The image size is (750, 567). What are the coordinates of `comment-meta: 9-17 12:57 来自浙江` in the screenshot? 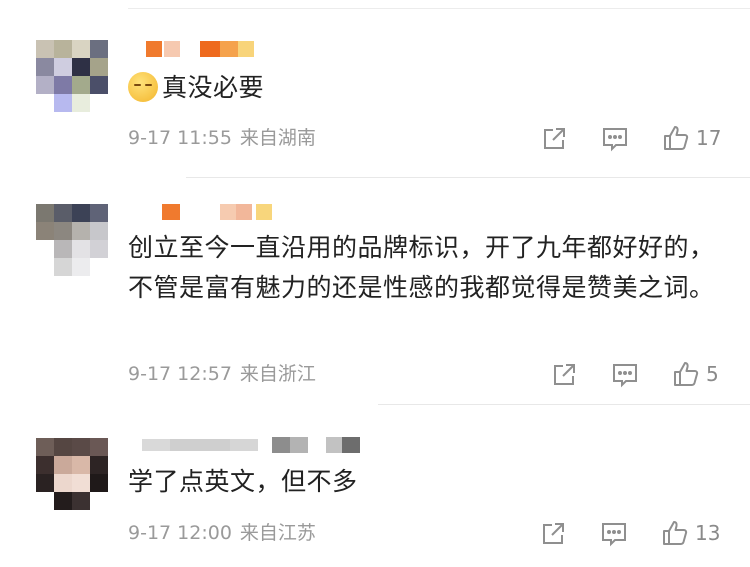 It's located at (222, 374).